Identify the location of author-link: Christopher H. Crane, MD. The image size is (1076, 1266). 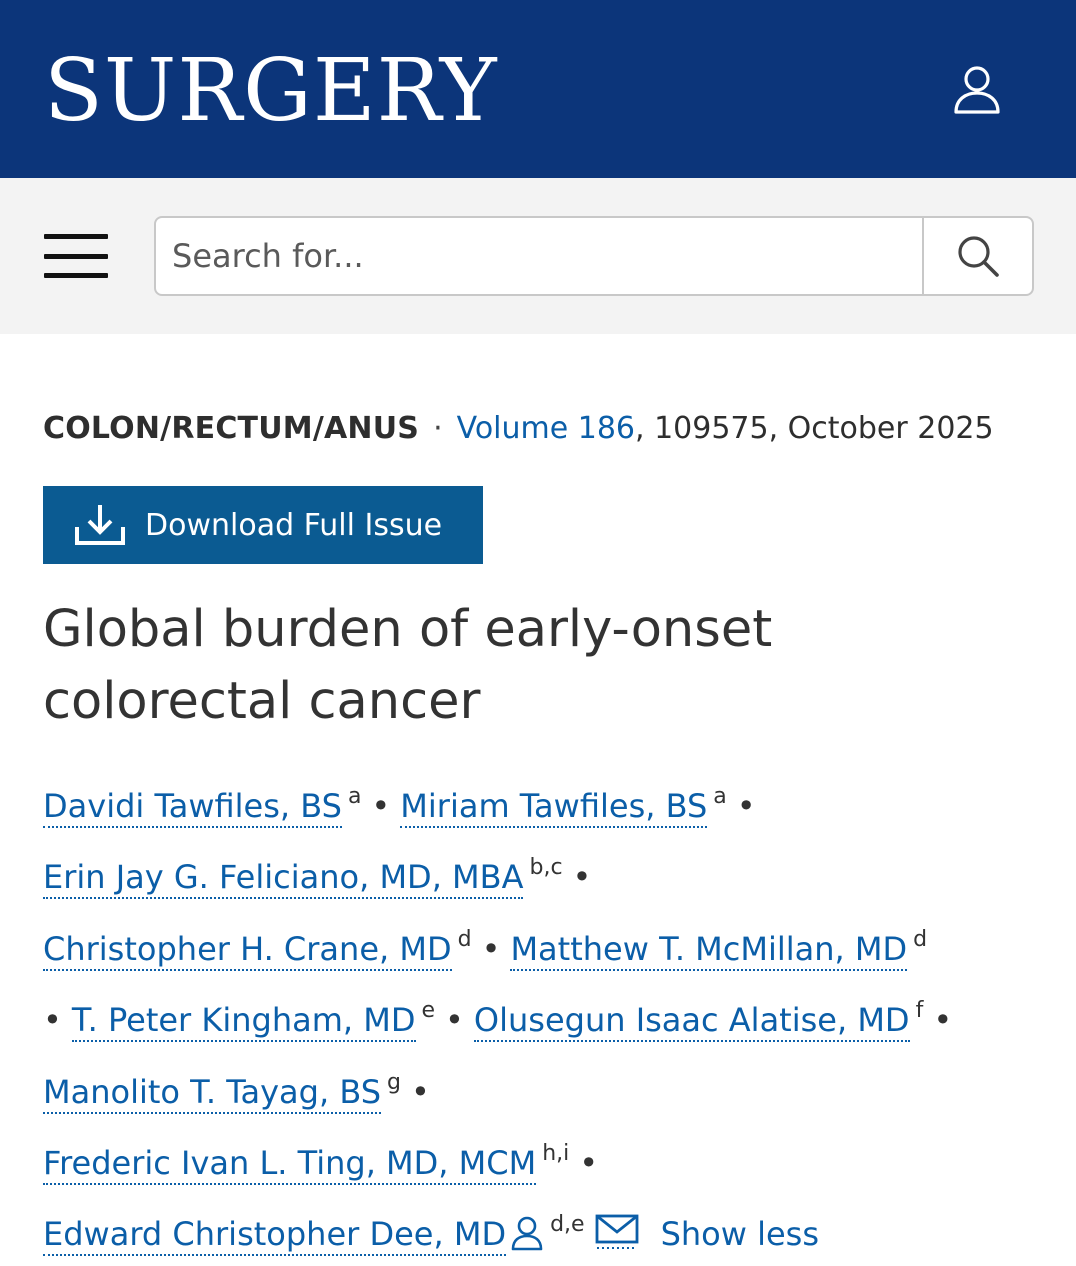
(247, 950).